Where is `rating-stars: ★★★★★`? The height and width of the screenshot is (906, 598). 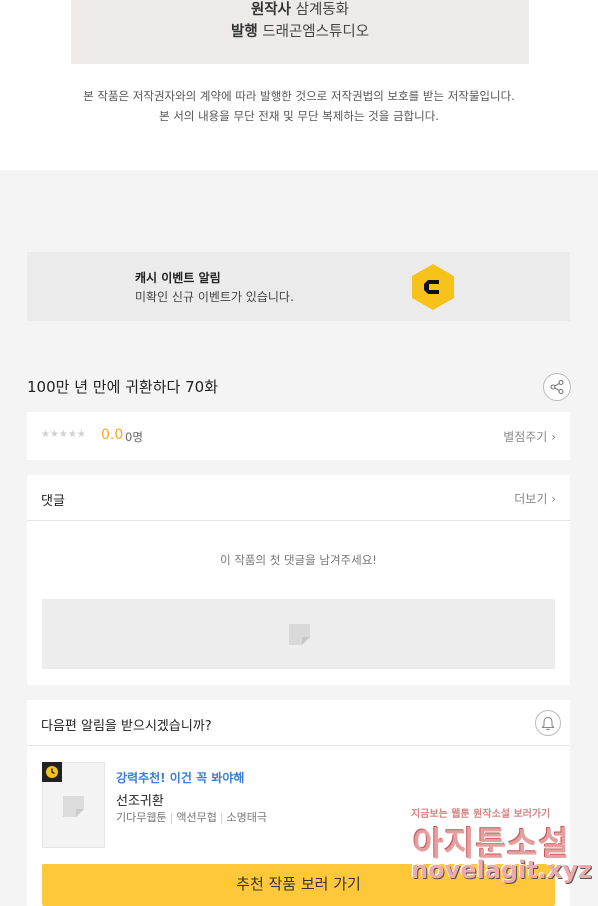 rating-stars: ★★★★★ is located at coordinates (63, 434).